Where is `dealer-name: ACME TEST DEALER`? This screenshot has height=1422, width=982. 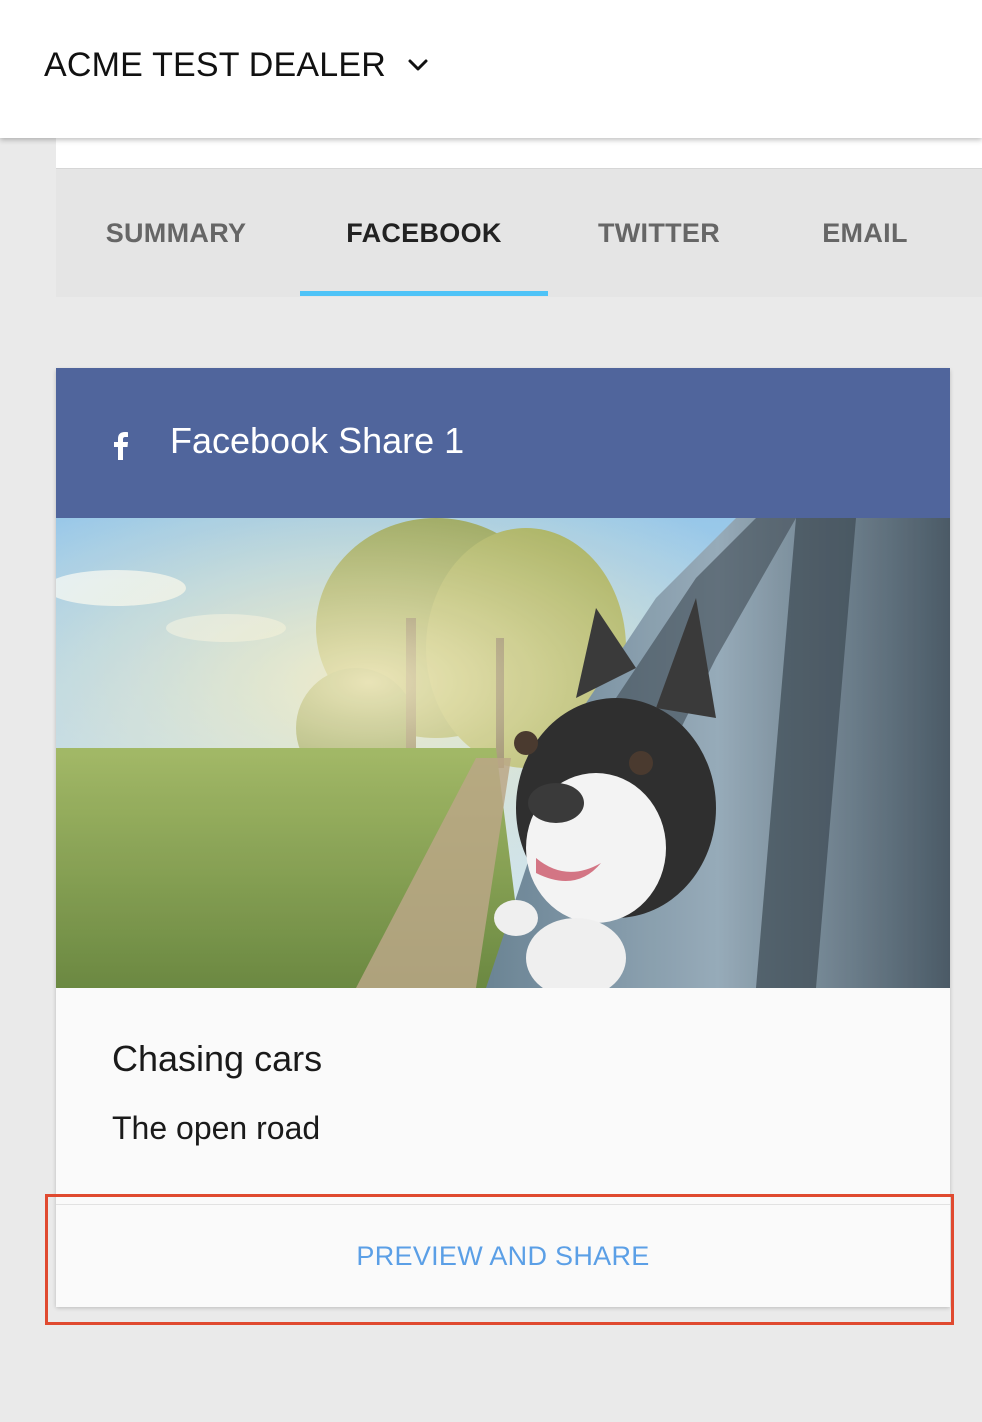
dealer-name: ACME TEST DEALER is located at coordinates (215, 64).